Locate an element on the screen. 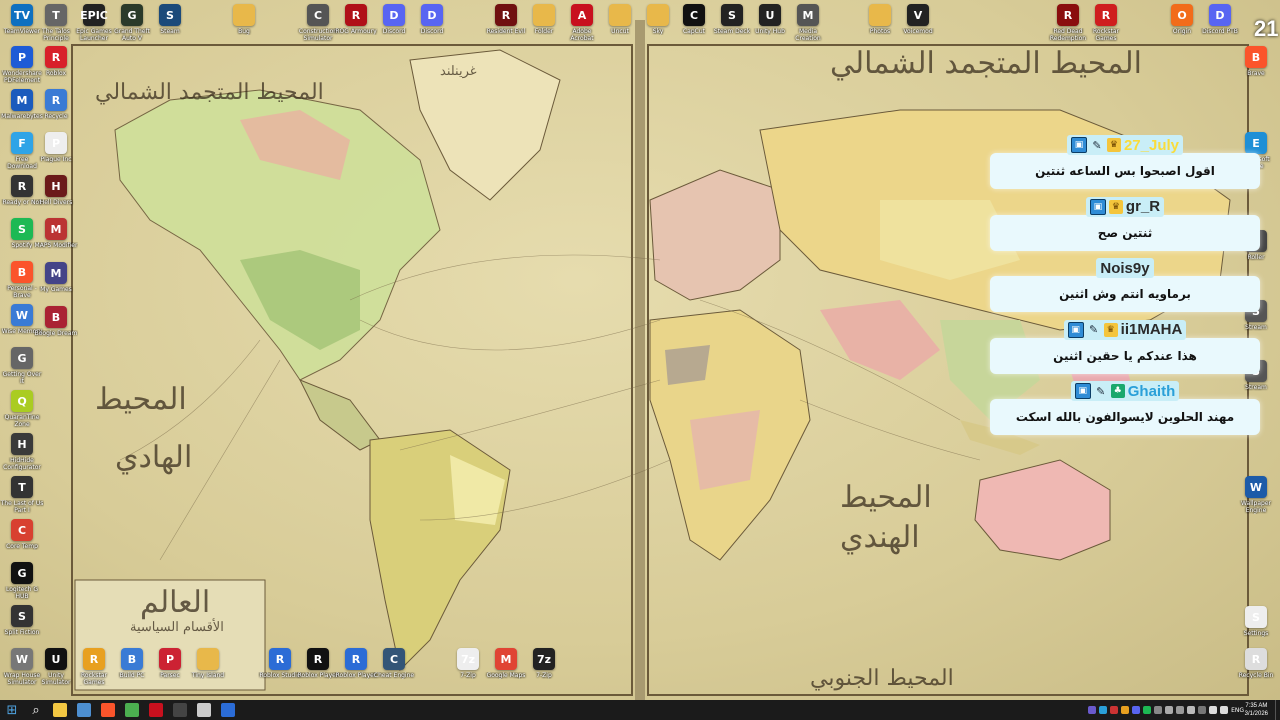  desktop-shortcut: B Boogie Dream is located at coordinates (56, 321).